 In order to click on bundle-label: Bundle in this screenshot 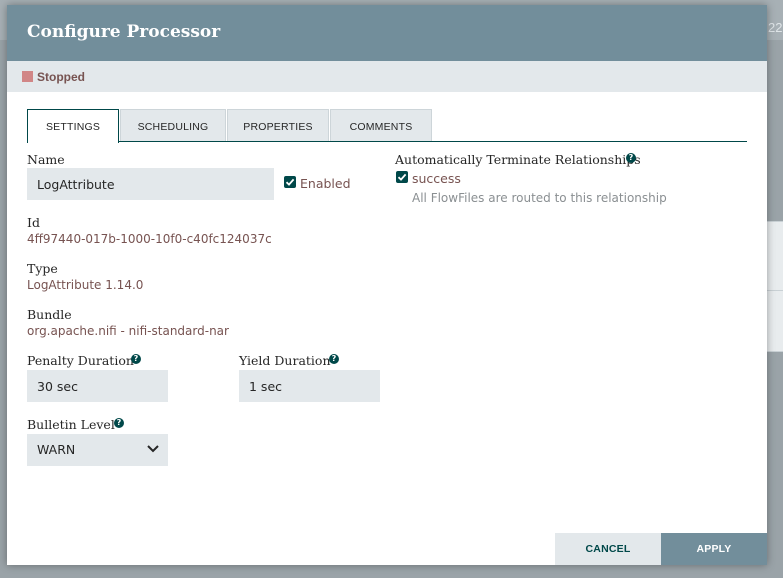, I will do `click(49, 314)`.